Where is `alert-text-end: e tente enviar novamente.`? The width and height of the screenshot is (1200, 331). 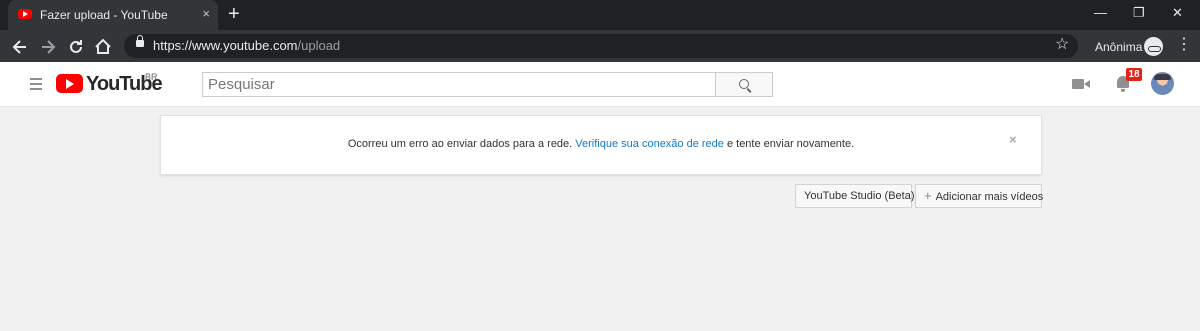
alert-text-end: e tente enviar novamente. is located at coordinates (789, 144).